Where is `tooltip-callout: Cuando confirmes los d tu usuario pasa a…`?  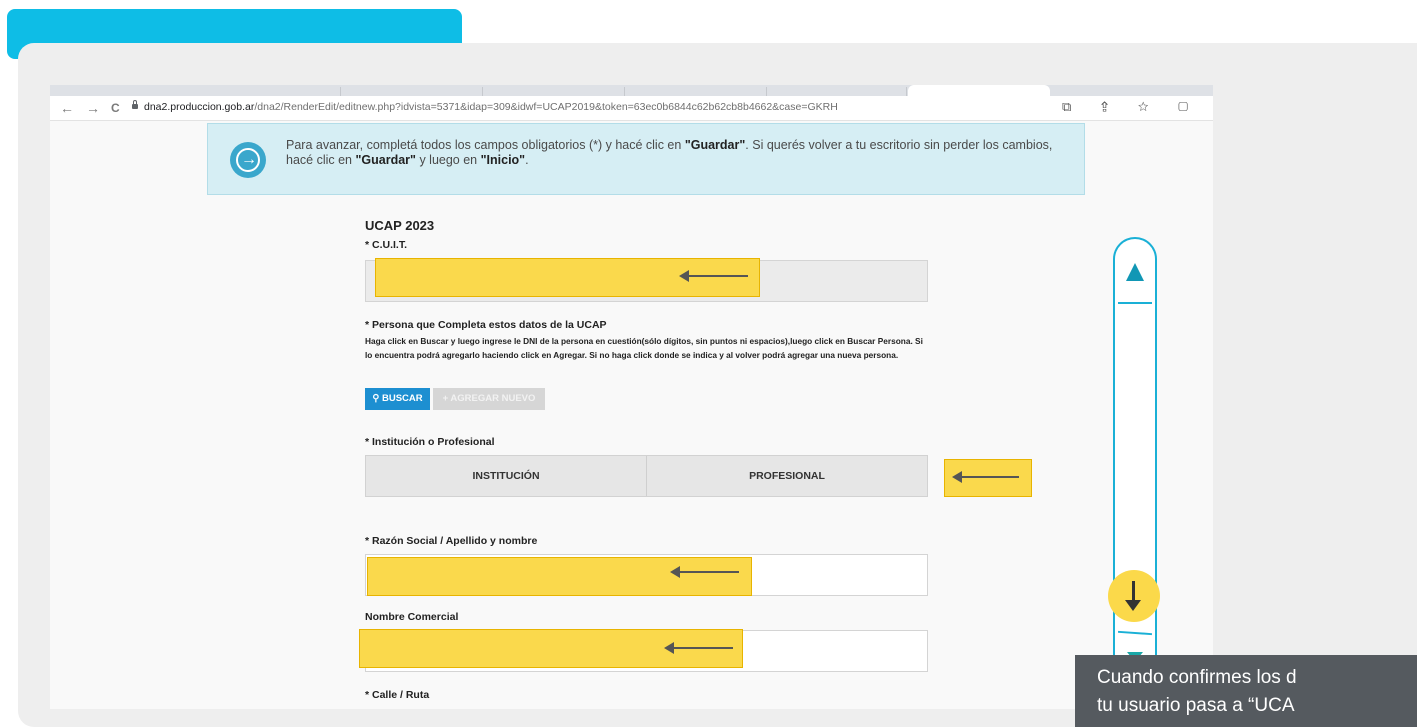 tooltip-callout: Cuando confirmes los d tu usuario pasa a… is located at coordinates (1246, 691).